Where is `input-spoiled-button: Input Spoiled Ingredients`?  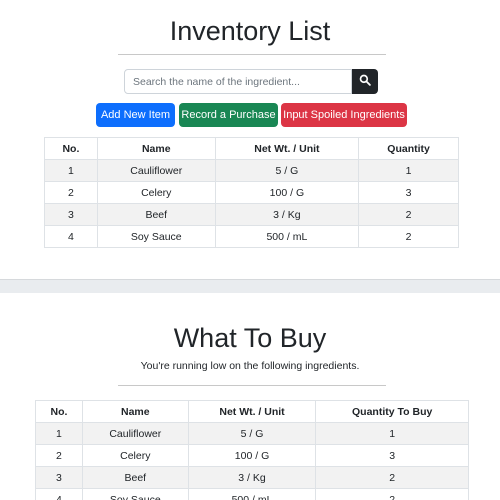 input-spoiled-button: Input Spoiled Ingredients is located at coordinates (344, 115).